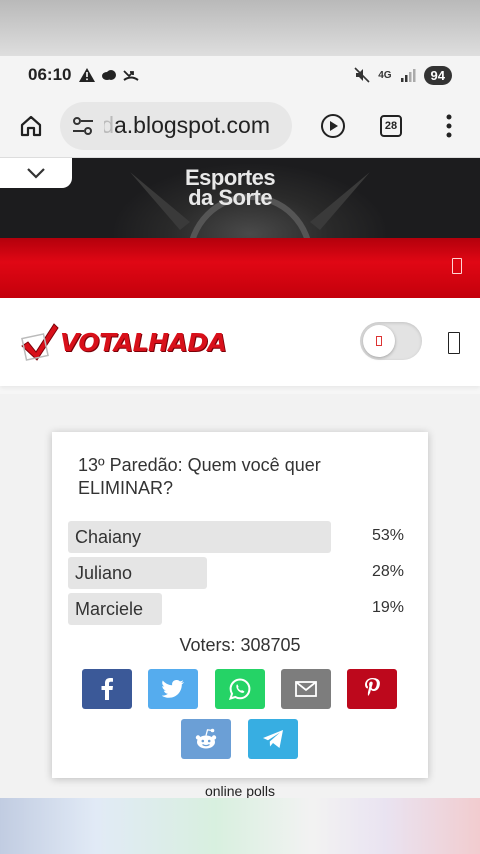  Describe the element at coordinates (109, 125) in the screenshot. I see `url-faded-prefix: votalhad` at that location.